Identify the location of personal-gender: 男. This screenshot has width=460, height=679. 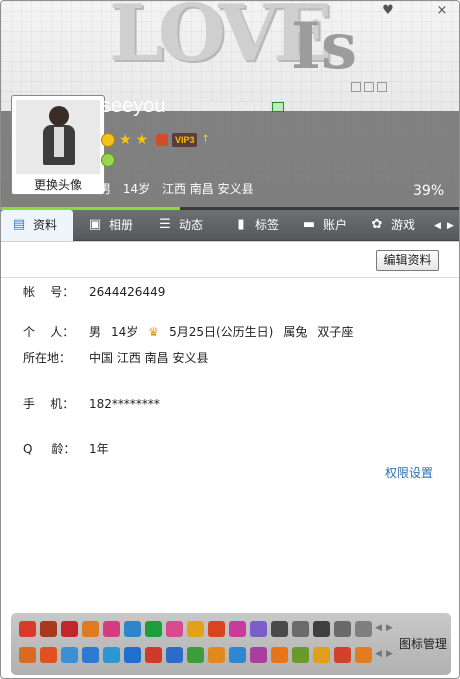
(95, 332).